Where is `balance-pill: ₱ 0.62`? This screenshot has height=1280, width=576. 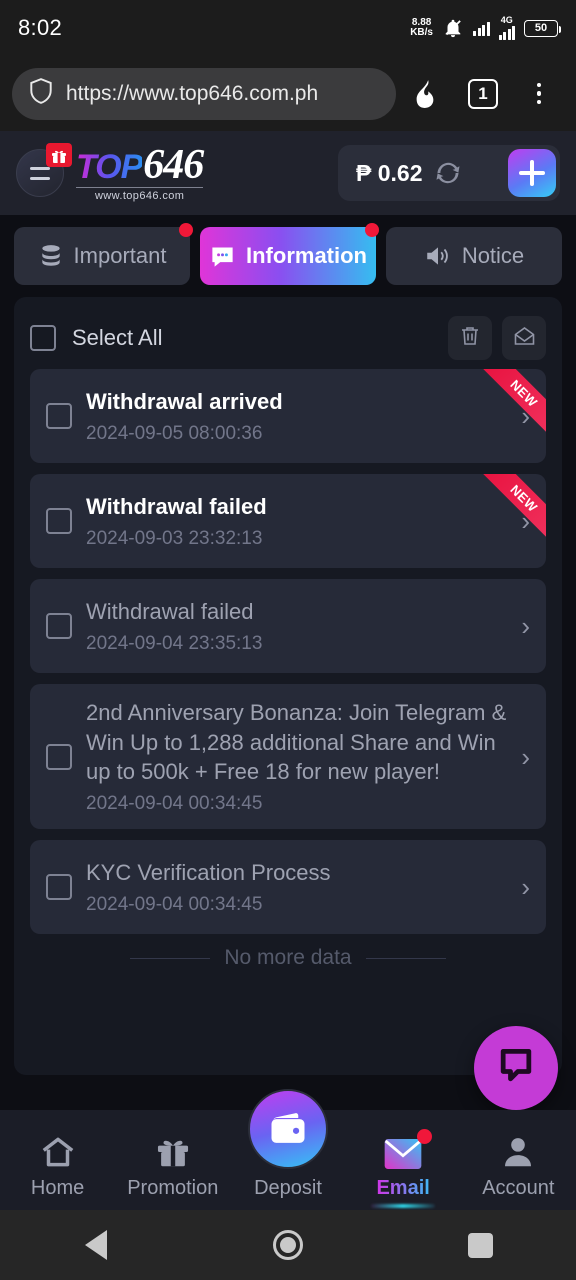 balance-pill: ₱ 0.62 is located at coordinates (449, 173).